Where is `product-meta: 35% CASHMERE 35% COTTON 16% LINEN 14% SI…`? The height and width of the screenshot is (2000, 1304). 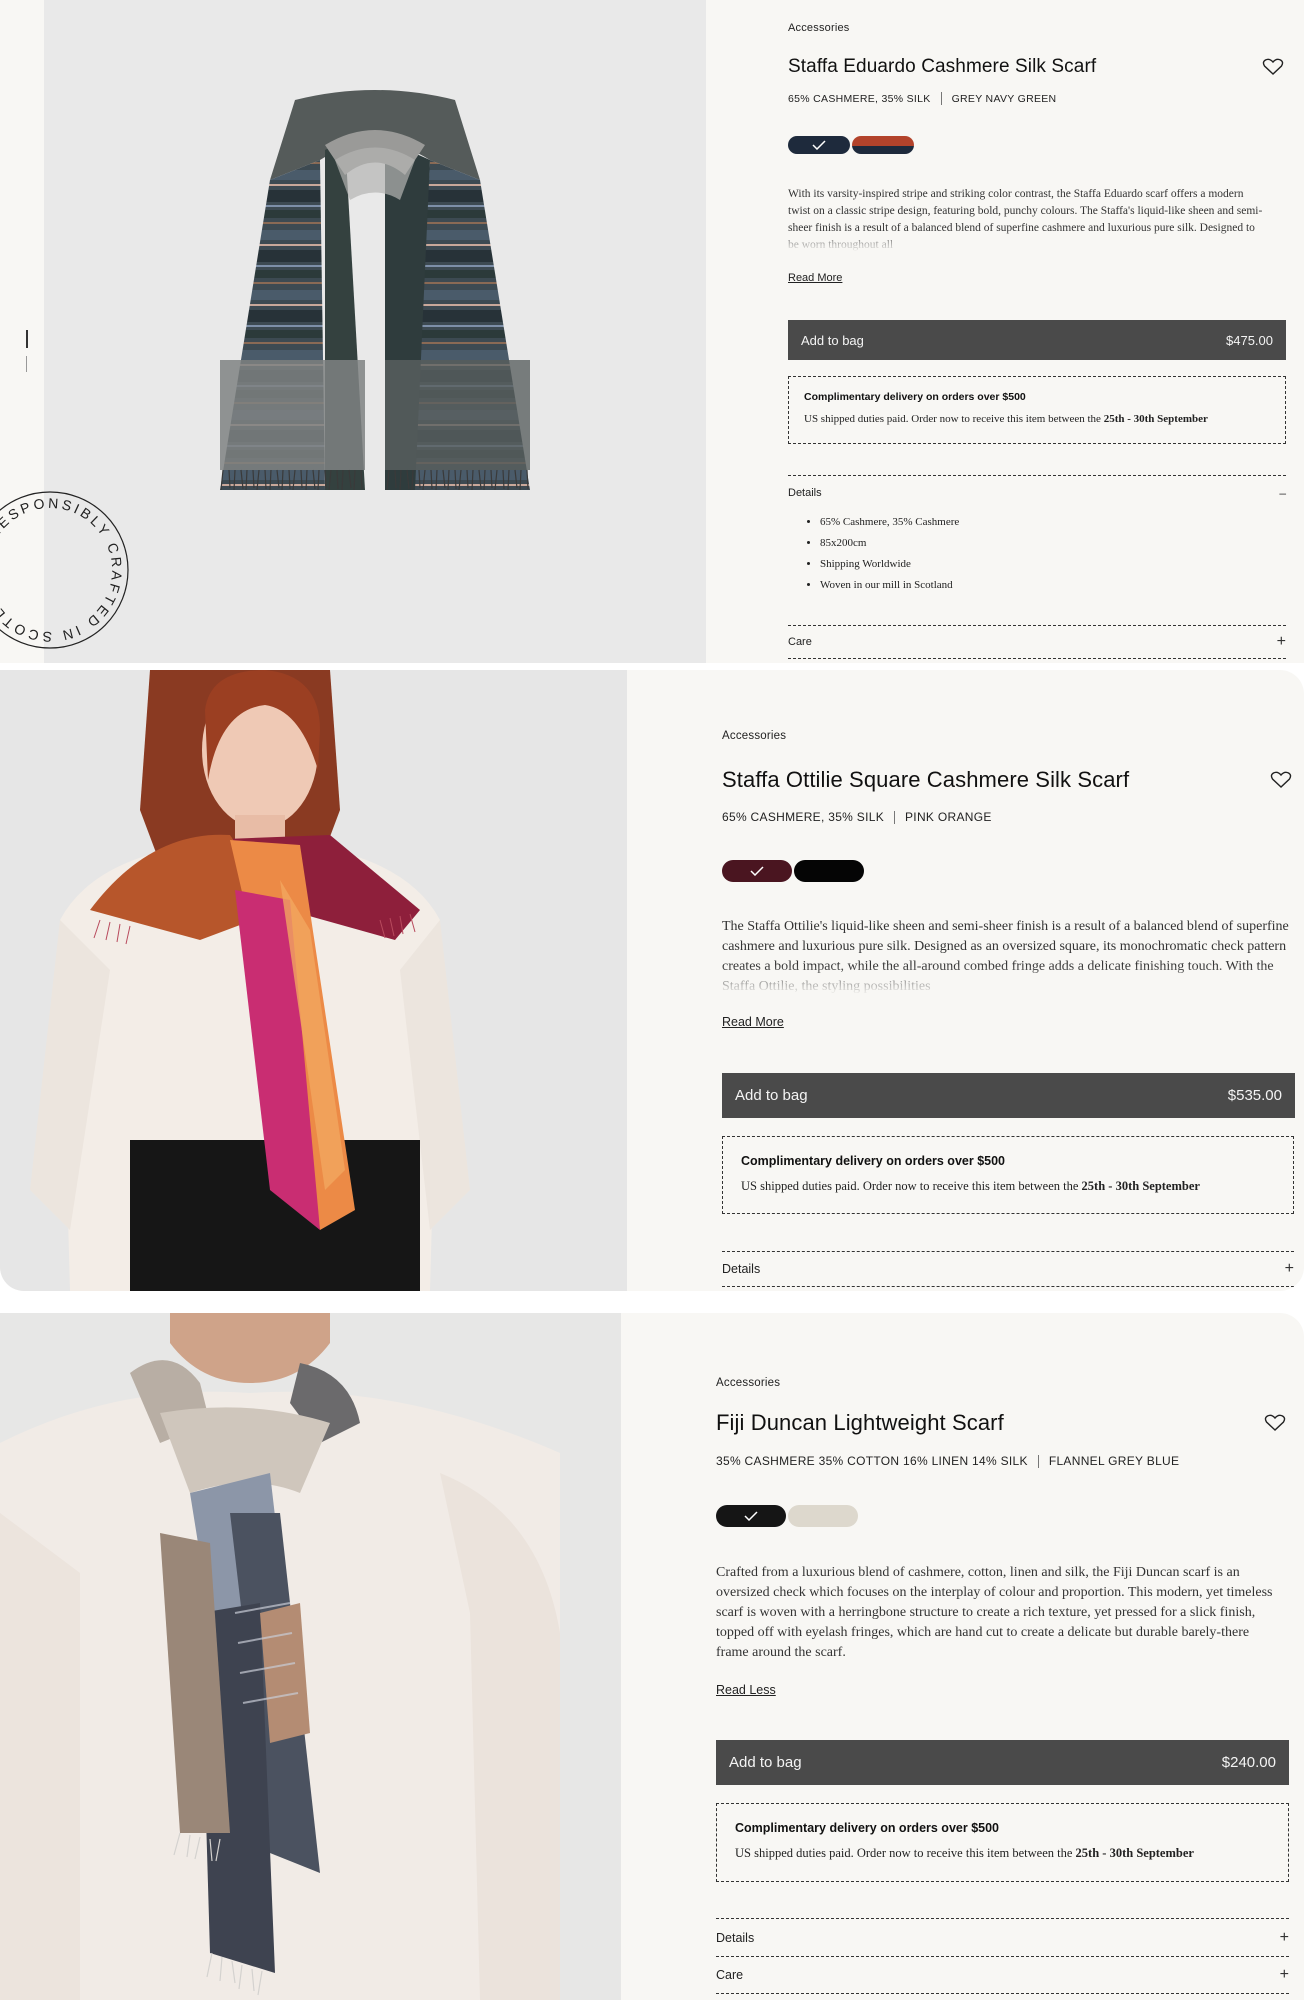 product-meta: 35% CASHMERE 35% COTTON 16% LINEN 14% SI… is located at coordinates (947, 1461).